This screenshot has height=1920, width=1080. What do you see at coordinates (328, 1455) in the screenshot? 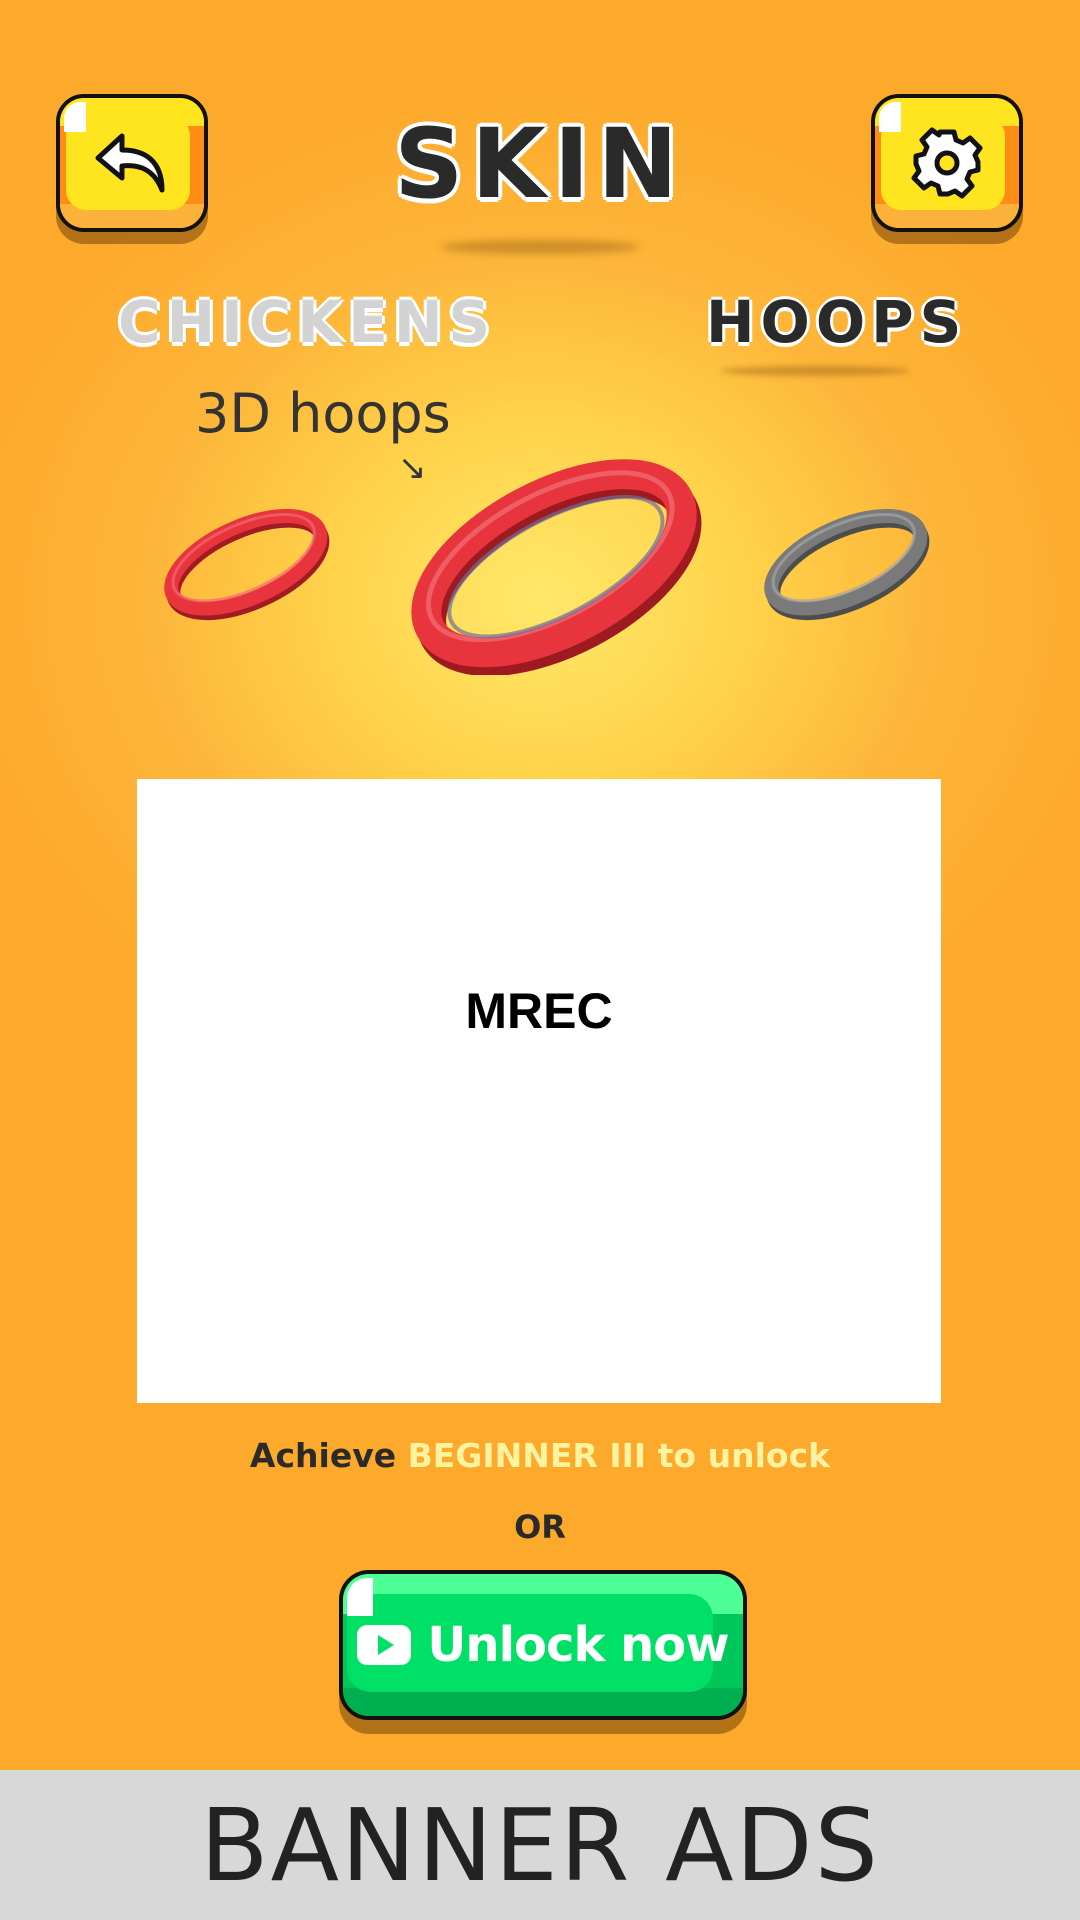
I see `unlock-prefix: Achieve` at bounding box center [328, 1455].